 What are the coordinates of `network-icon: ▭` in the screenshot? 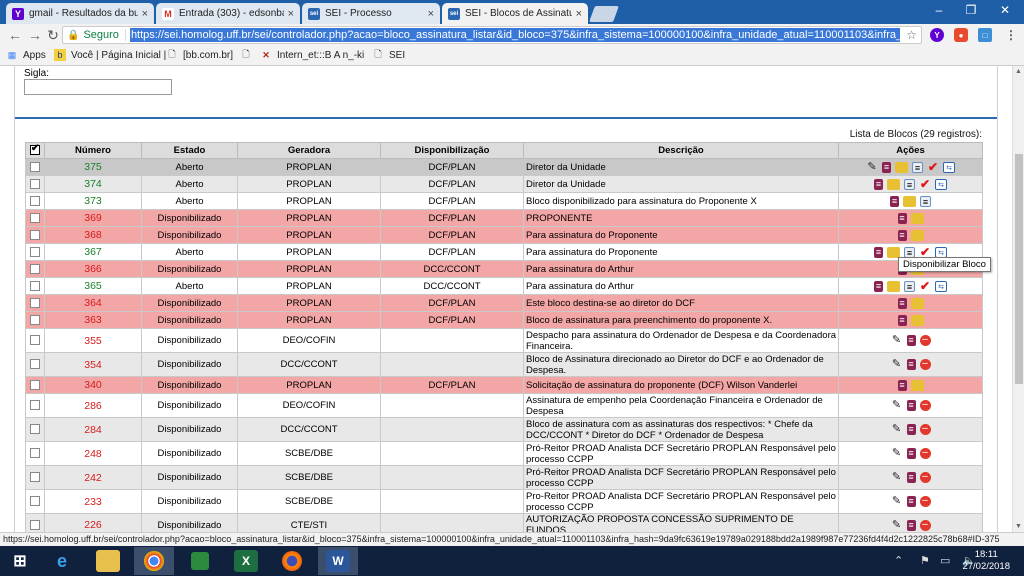 It's located at (945, 560).